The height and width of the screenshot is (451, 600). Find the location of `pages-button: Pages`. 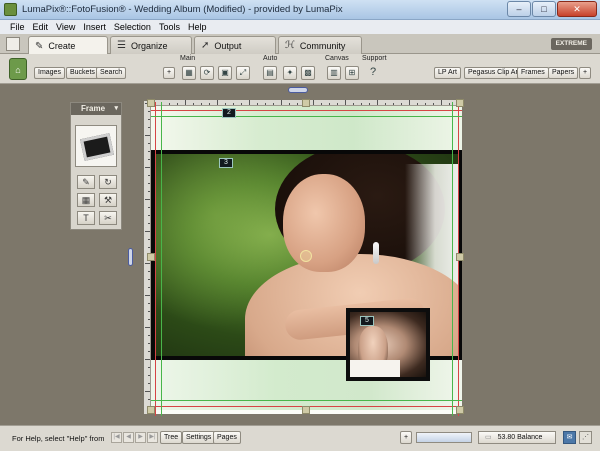

pages-button: Pages is located at coordinates (227, 437).